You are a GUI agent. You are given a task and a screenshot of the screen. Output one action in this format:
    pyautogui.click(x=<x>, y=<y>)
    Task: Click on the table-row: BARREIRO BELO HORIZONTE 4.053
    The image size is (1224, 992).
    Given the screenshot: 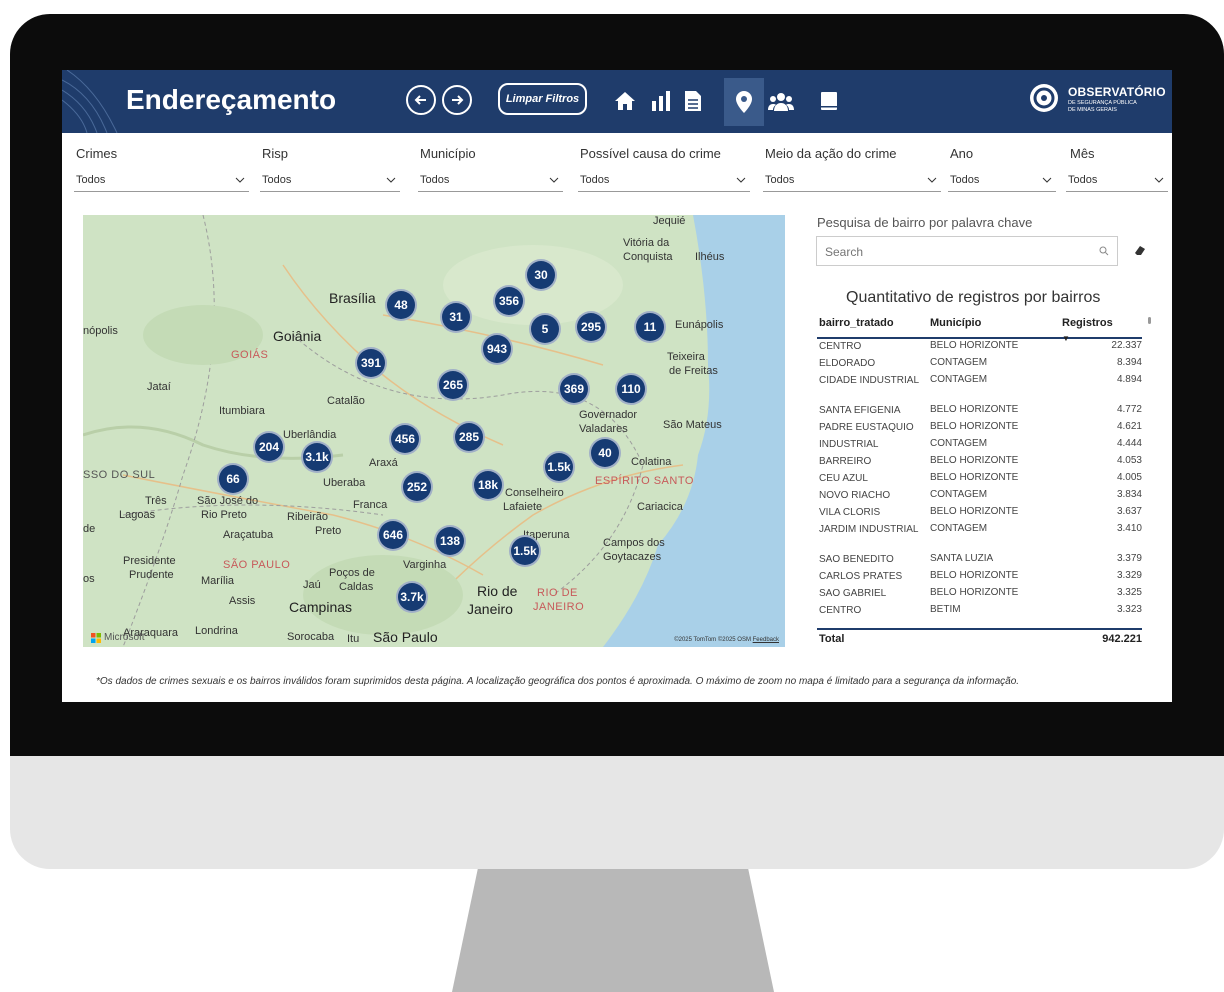 What is the action you would take?
    pyautogui.click(x=979, y=461)
    